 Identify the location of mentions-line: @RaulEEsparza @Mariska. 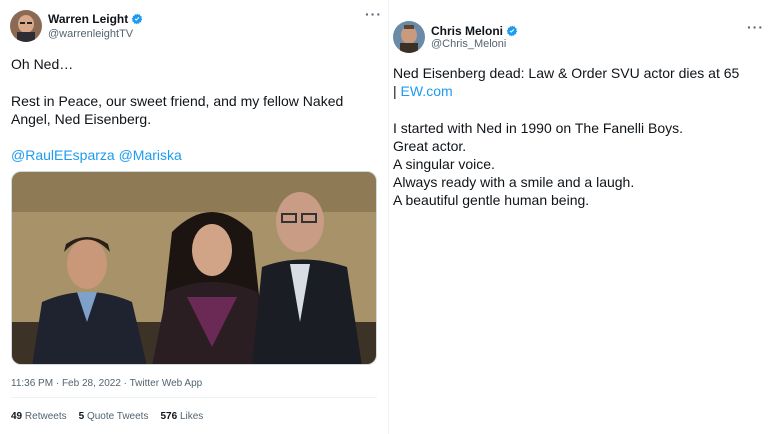
(96, 155).